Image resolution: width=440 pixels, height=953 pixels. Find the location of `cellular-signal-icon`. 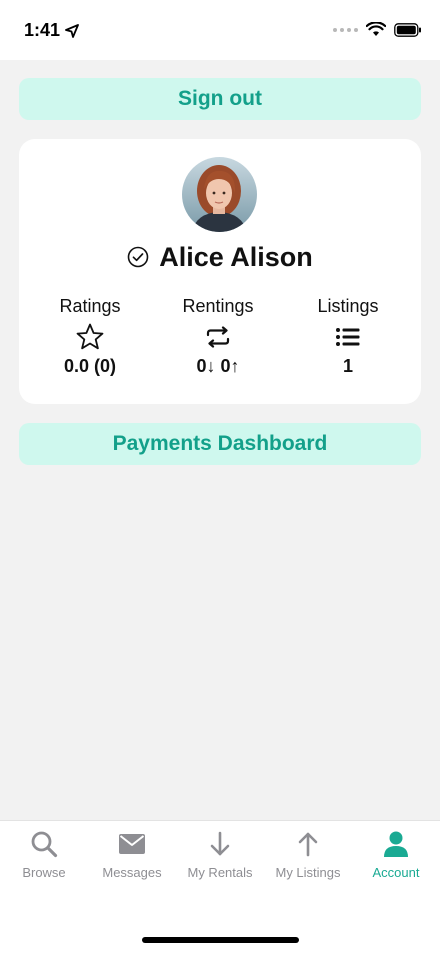

cellular-signal-icon is located at coordinates (345, 29).